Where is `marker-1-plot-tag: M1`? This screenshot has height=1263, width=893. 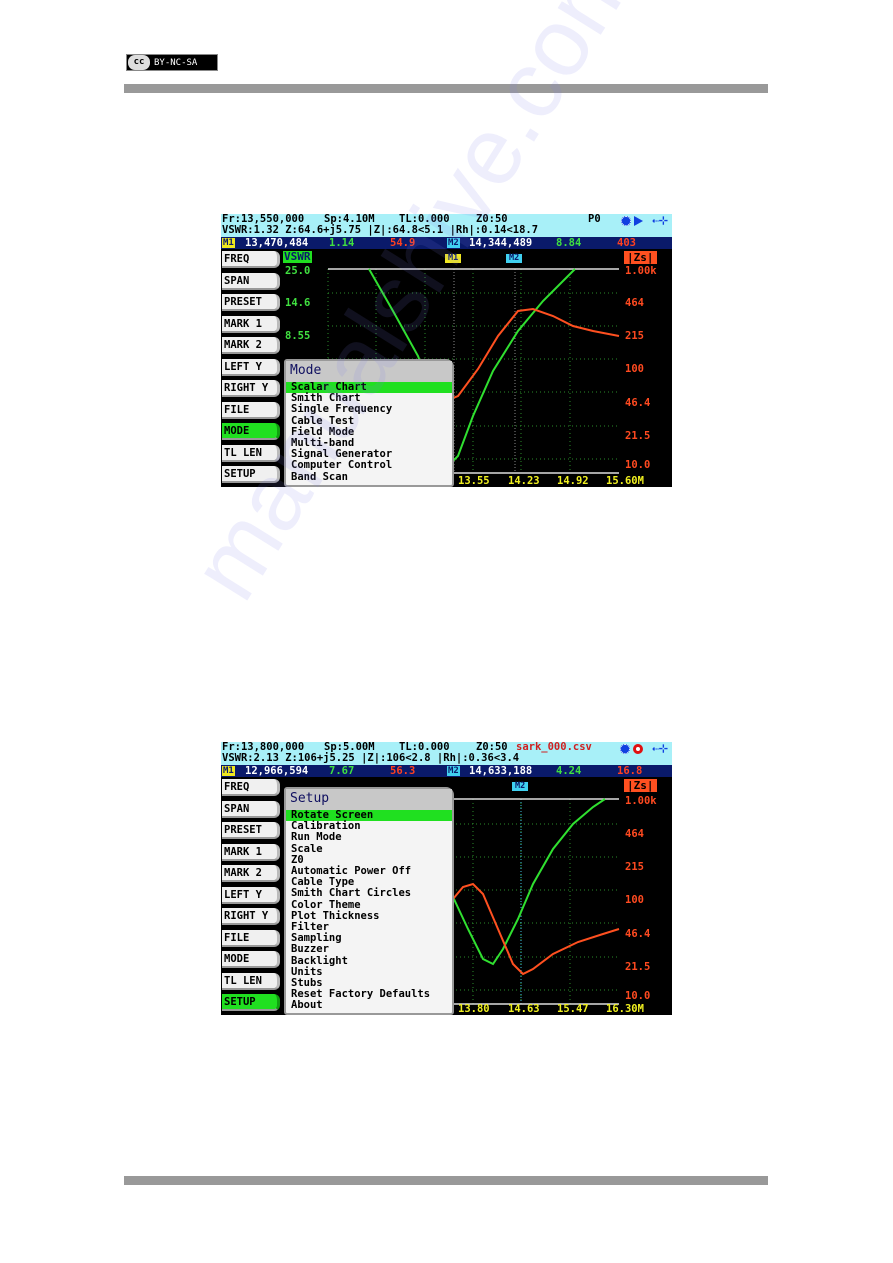 marker-1-plot-tag: M1 is located at coordinates (453, 258).